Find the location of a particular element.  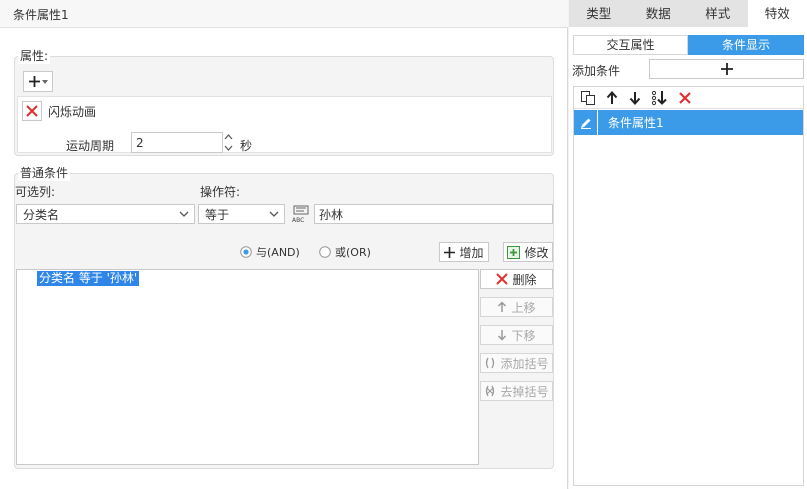

delete-button: 删除 is located at coordinates (516, 279).